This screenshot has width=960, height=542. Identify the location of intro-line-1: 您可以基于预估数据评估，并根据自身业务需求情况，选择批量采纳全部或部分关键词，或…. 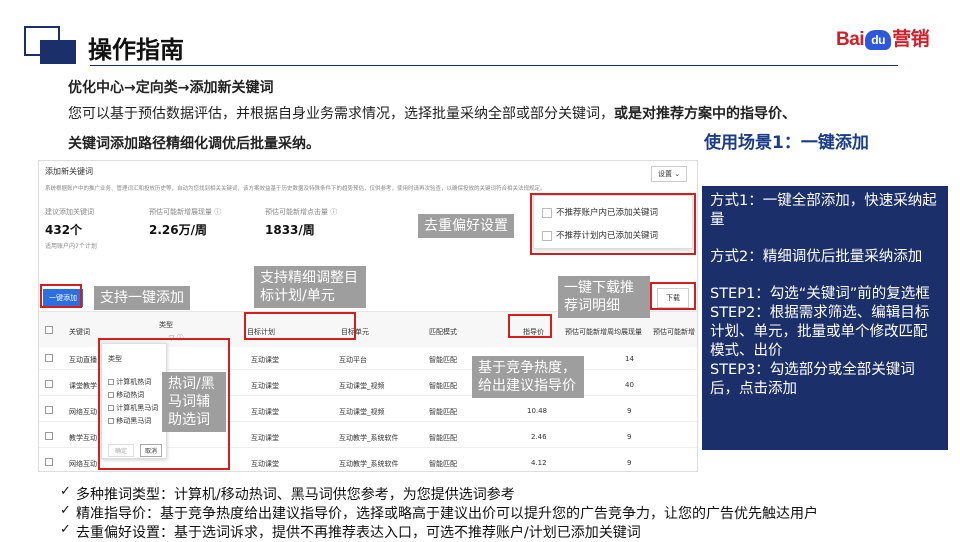
(432, 114).